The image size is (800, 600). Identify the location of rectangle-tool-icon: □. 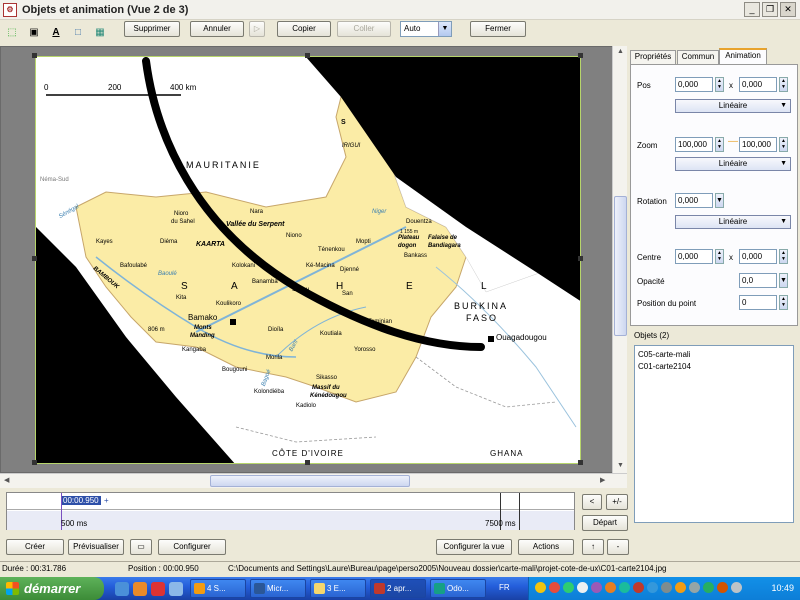
(78, 33).